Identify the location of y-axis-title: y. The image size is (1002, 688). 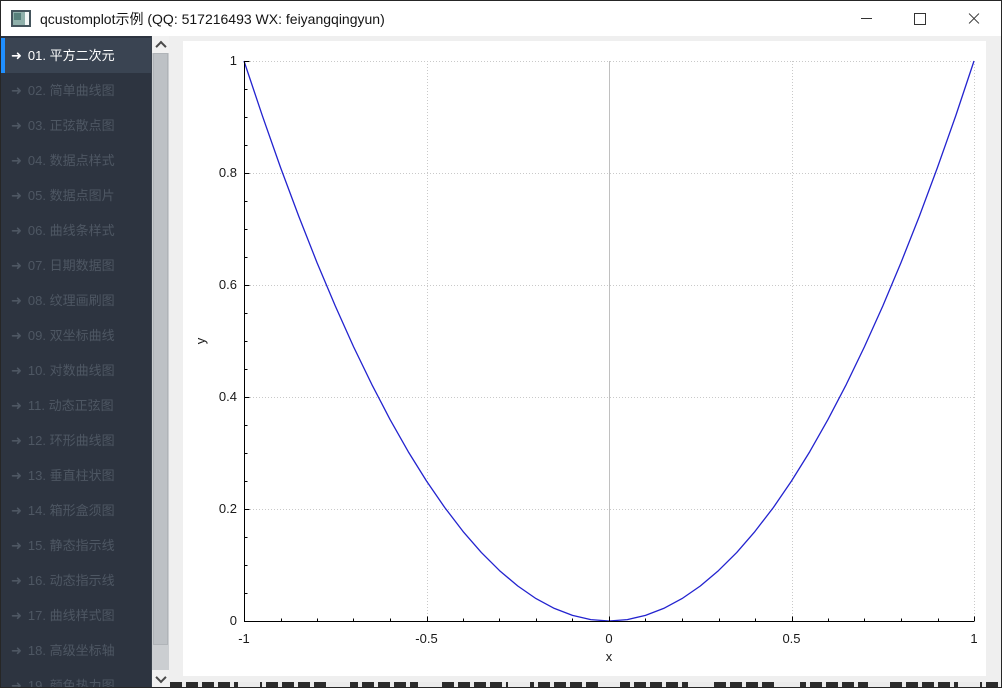
(200, 340).